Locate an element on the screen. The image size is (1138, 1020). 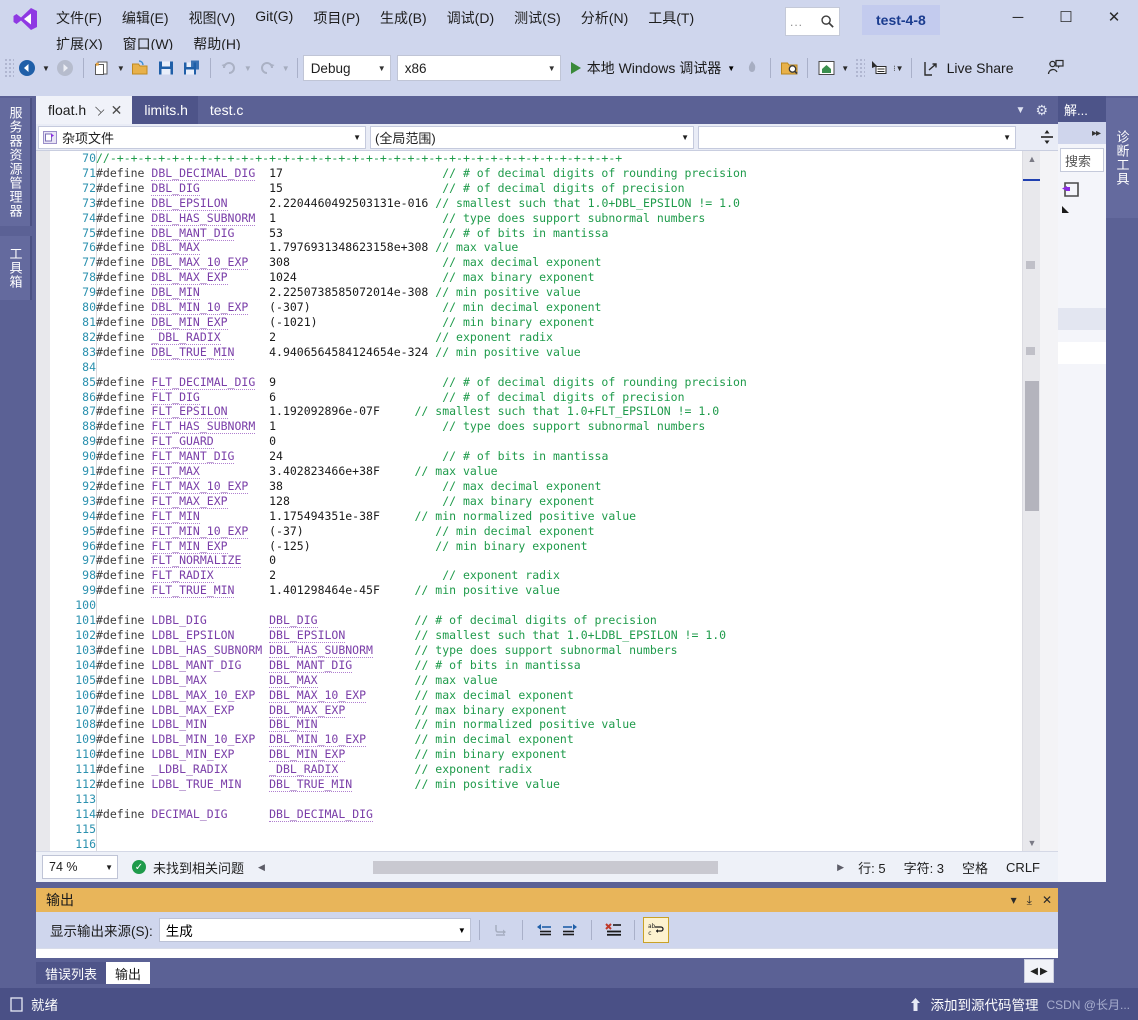
bottom-tabs-scroll-buttons: ◀ ▶ is located at coordinates (1039, 971).